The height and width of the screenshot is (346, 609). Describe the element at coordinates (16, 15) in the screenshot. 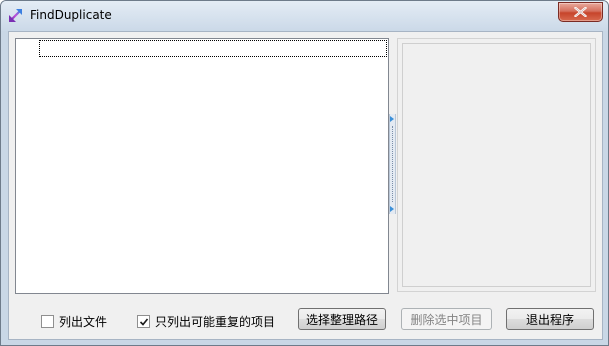

I see `arrow-expand-icon` at that location.